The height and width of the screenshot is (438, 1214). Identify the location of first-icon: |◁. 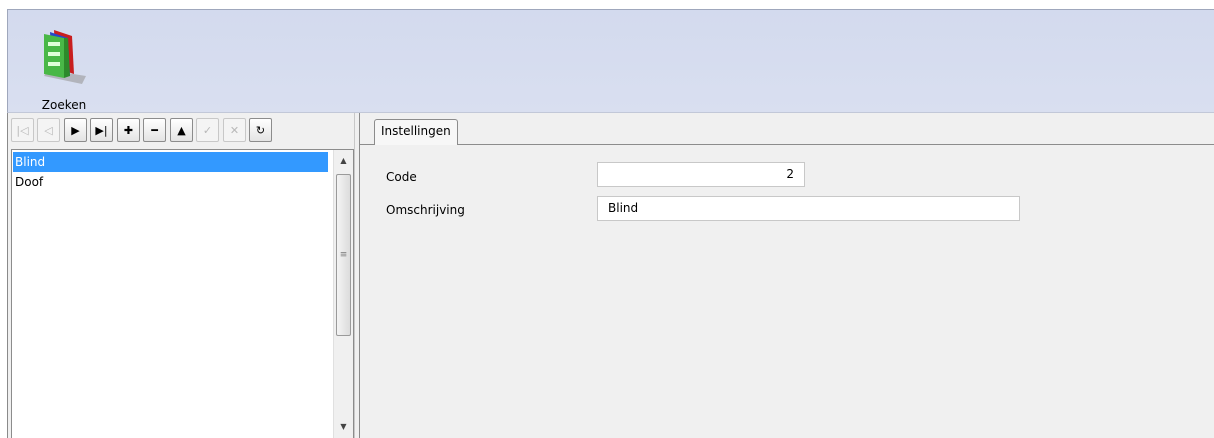
(22, 130).